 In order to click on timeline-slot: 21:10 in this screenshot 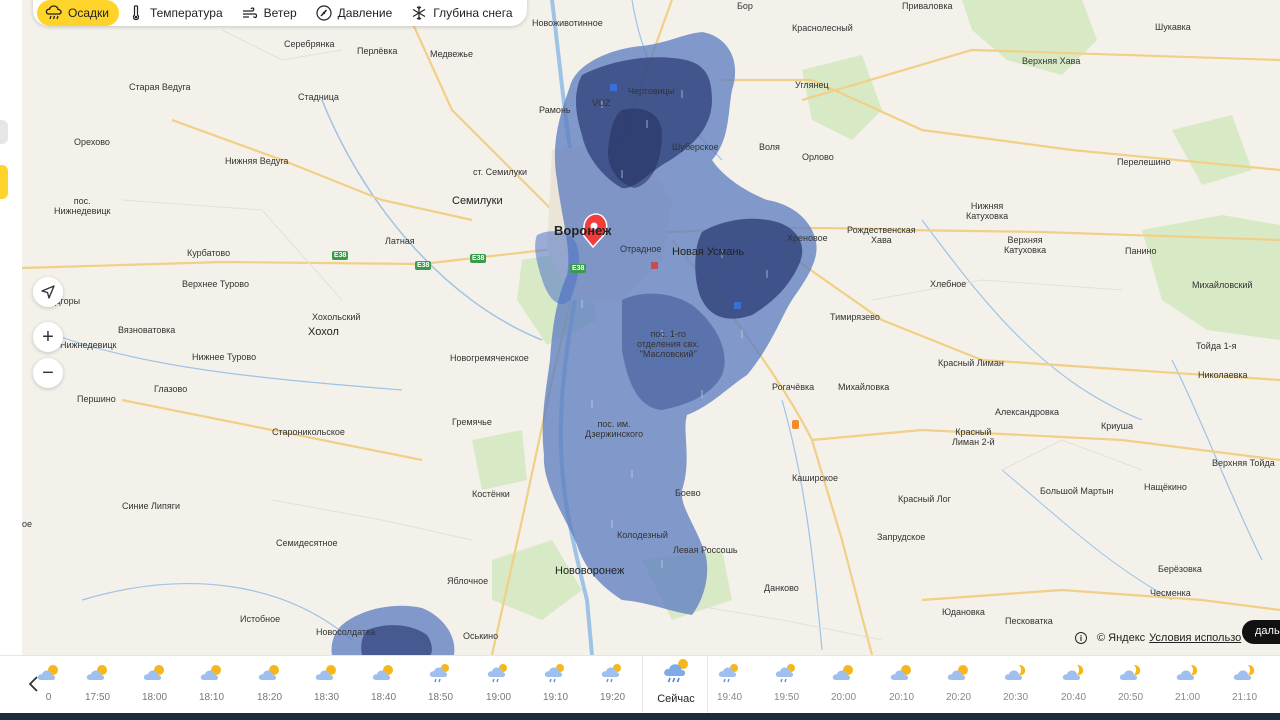, I will do `click(1244, 685)`.